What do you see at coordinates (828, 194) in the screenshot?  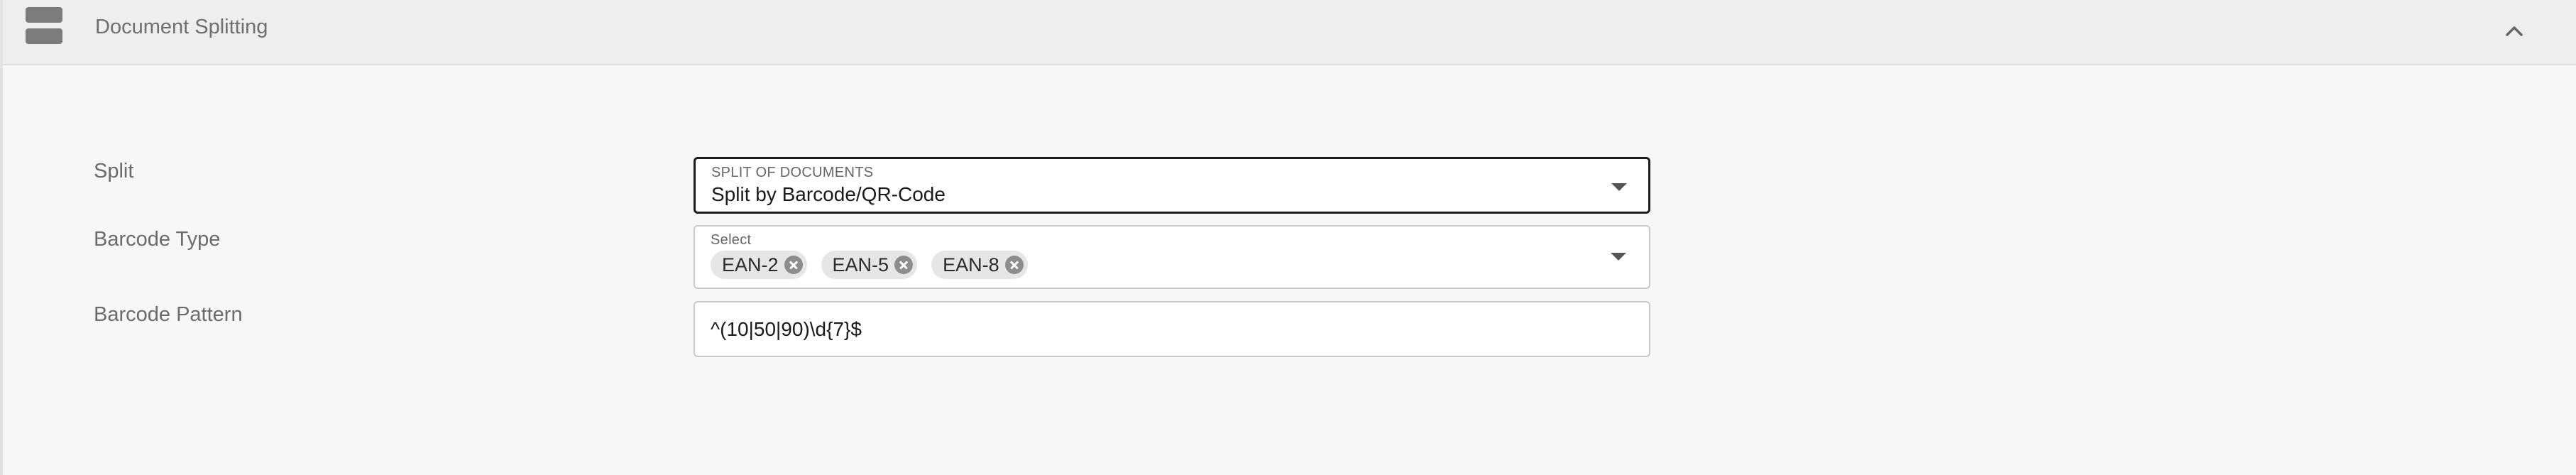 I see `split-value: Split by Barcode/QR-Code` at bounding box center [828, 194].